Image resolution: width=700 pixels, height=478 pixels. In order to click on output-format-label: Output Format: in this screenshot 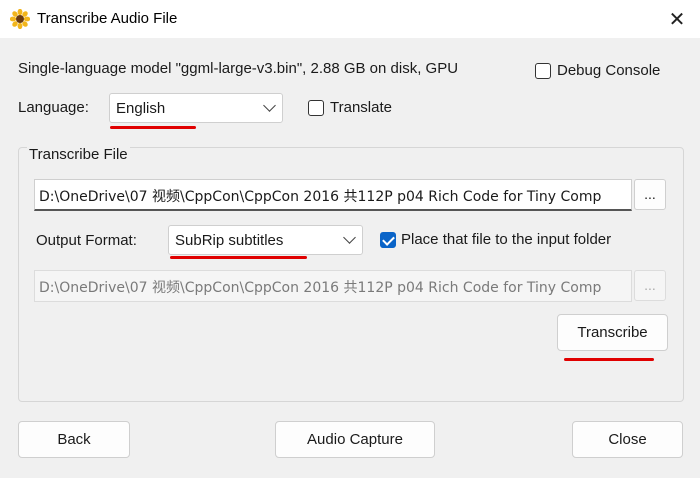, I will do `click(86, 240)`.